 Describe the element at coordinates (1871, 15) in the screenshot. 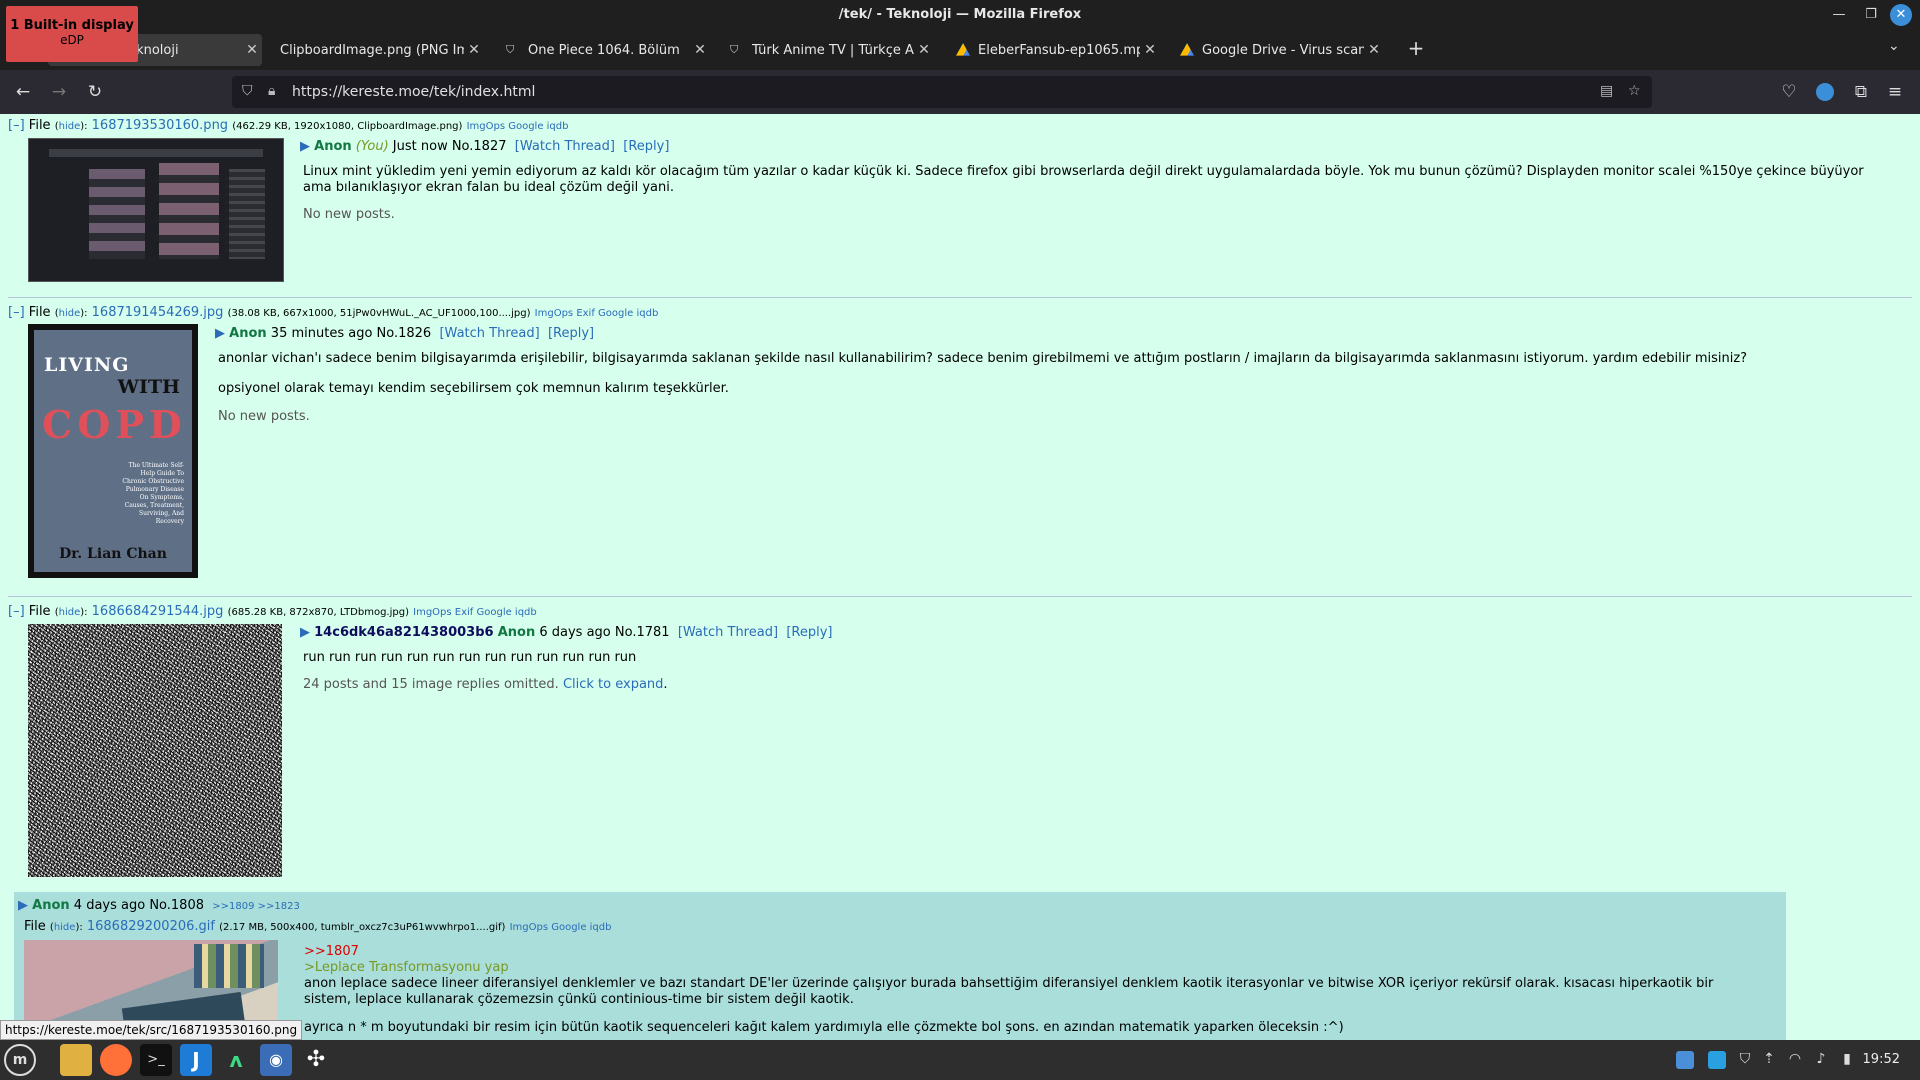

I see `restore-button: ❐` at that location.